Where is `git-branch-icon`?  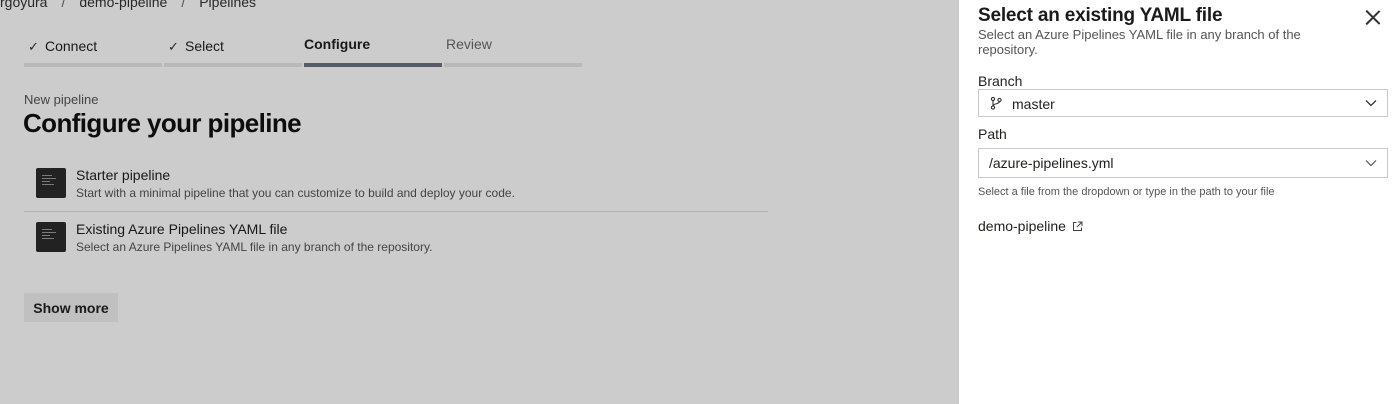
git-branch-icon is located at coordinates (996, 103).